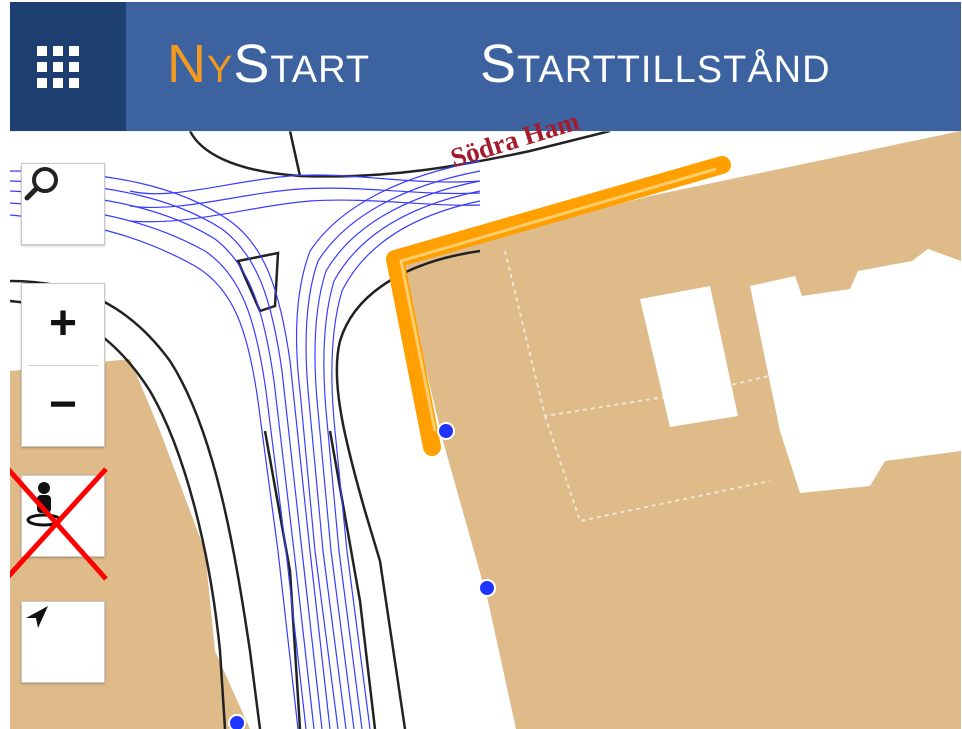 Image resolution: width=962 pixels, height=729 pixels. I want to click on zoom-control: + −, so click(63, 365).